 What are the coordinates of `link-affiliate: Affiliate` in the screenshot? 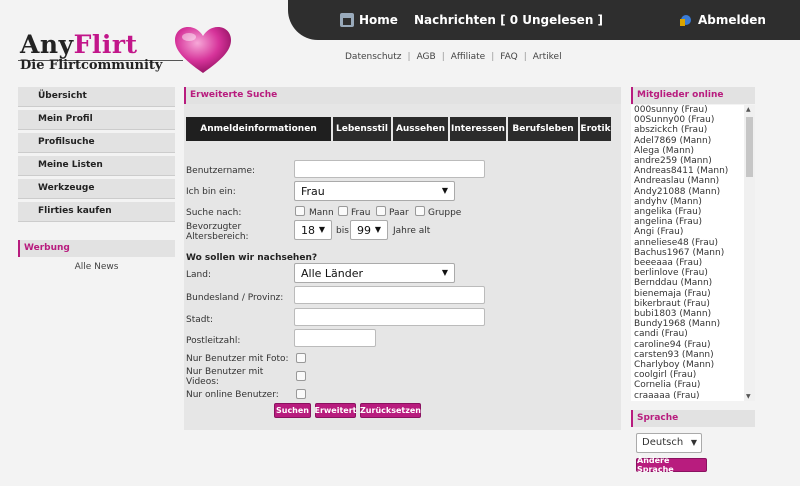 It's located at (468, 57).